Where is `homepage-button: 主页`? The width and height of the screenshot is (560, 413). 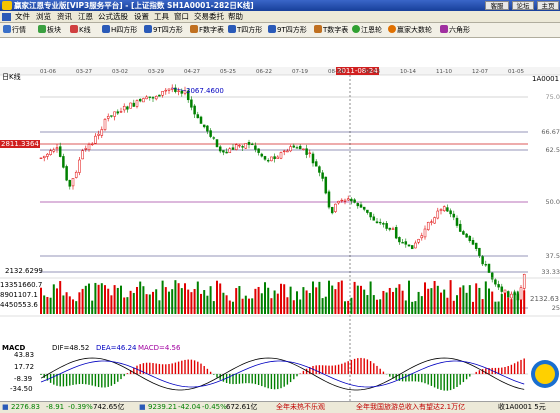
homepage-button: 主页 is located at coordinates (548, 5).